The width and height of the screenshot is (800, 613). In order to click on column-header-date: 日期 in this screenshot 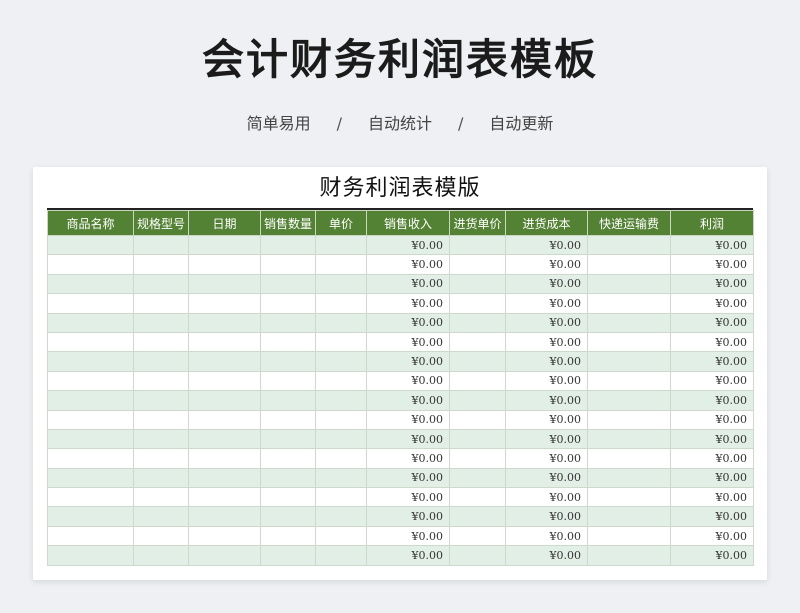, I will do `click(224, 223)`.